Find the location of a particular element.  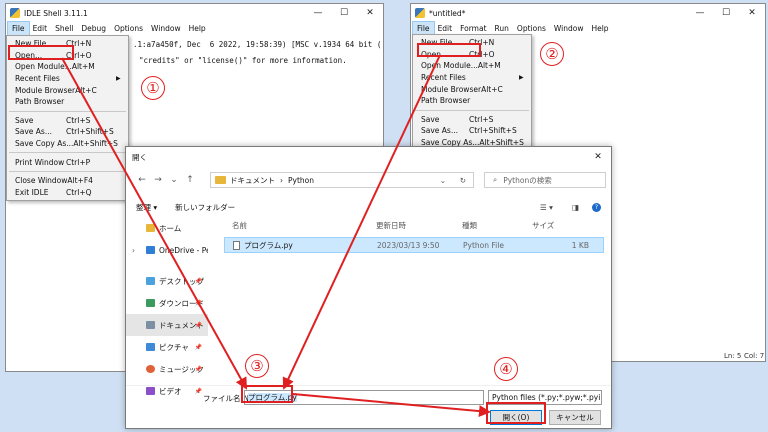

arrow-filename-to-open-button is located at coordinates (391, 405).